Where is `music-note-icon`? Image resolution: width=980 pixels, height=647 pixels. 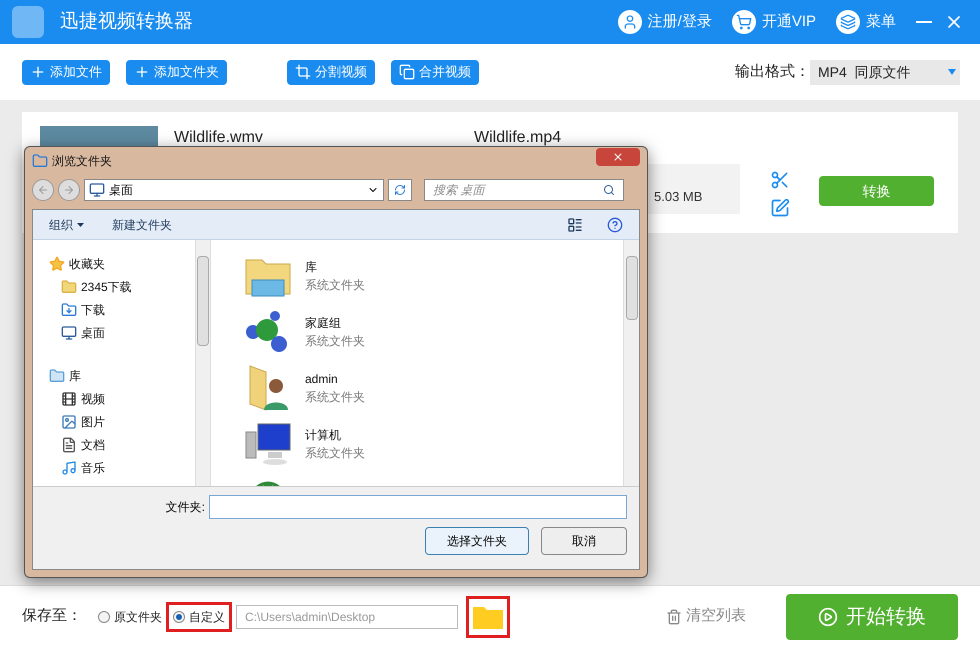
music-note-icon is located at coordinates (69, 468).